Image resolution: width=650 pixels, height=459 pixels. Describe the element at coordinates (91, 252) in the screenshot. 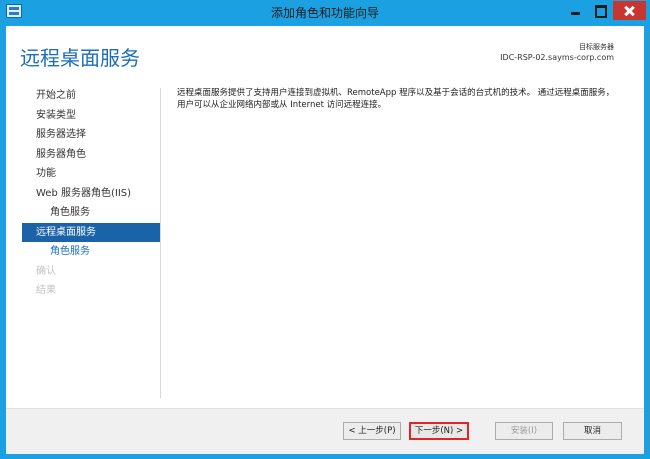

I see `nav-item-rds-role-services: 角色服务` at that location.